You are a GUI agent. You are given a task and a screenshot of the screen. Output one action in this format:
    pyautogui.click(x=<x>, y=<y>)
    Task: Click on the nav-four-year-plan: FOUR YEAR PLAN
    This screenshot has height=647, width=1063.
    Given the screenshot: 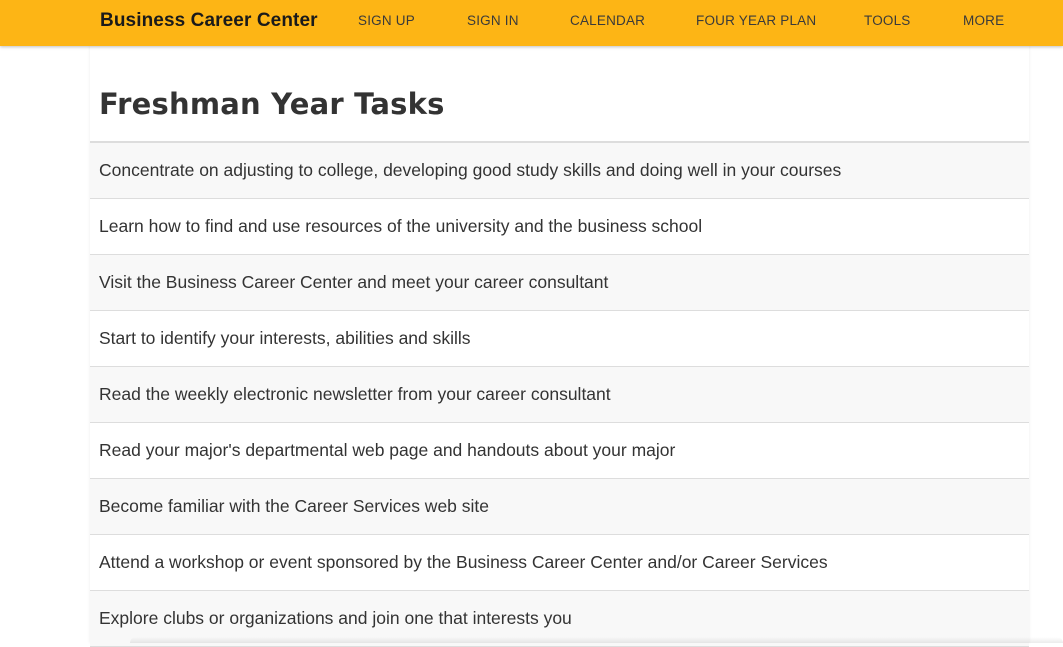 What is the action you would take?
    pyautogui.click(x=756, y=20)
    